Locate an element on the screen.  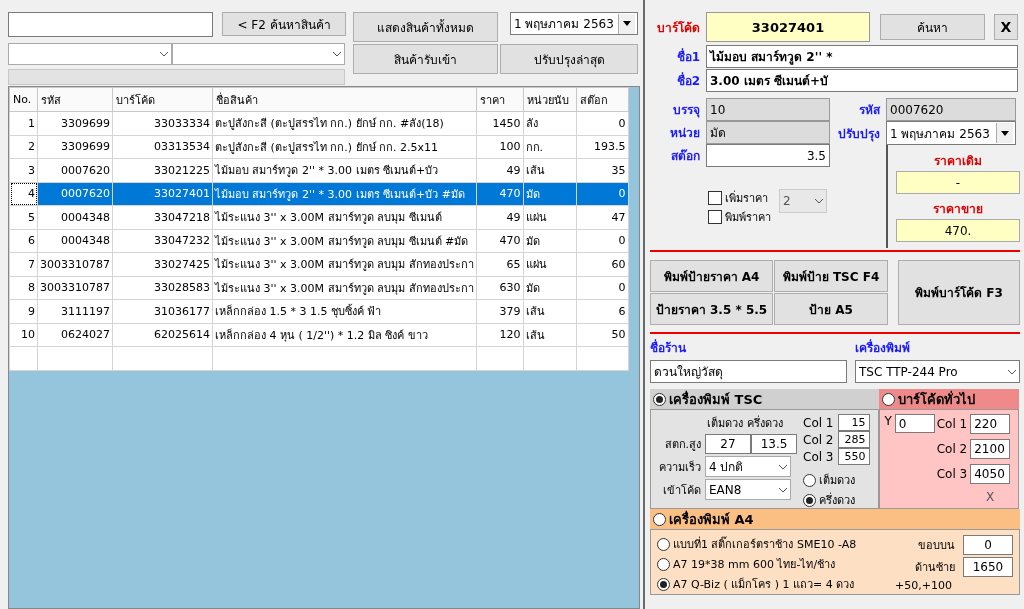
checkbox-option: พิมพ์ราคา is located at coordinates (739, 217).